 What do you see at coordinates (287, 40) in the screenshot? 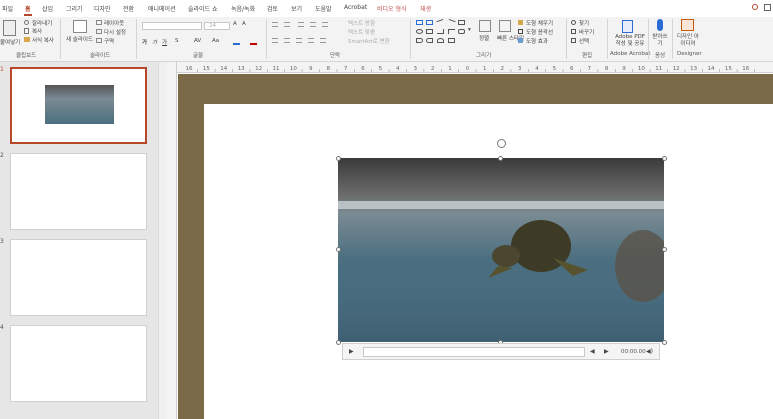
I see `align-center-icon` at bounding box center [287, 40].